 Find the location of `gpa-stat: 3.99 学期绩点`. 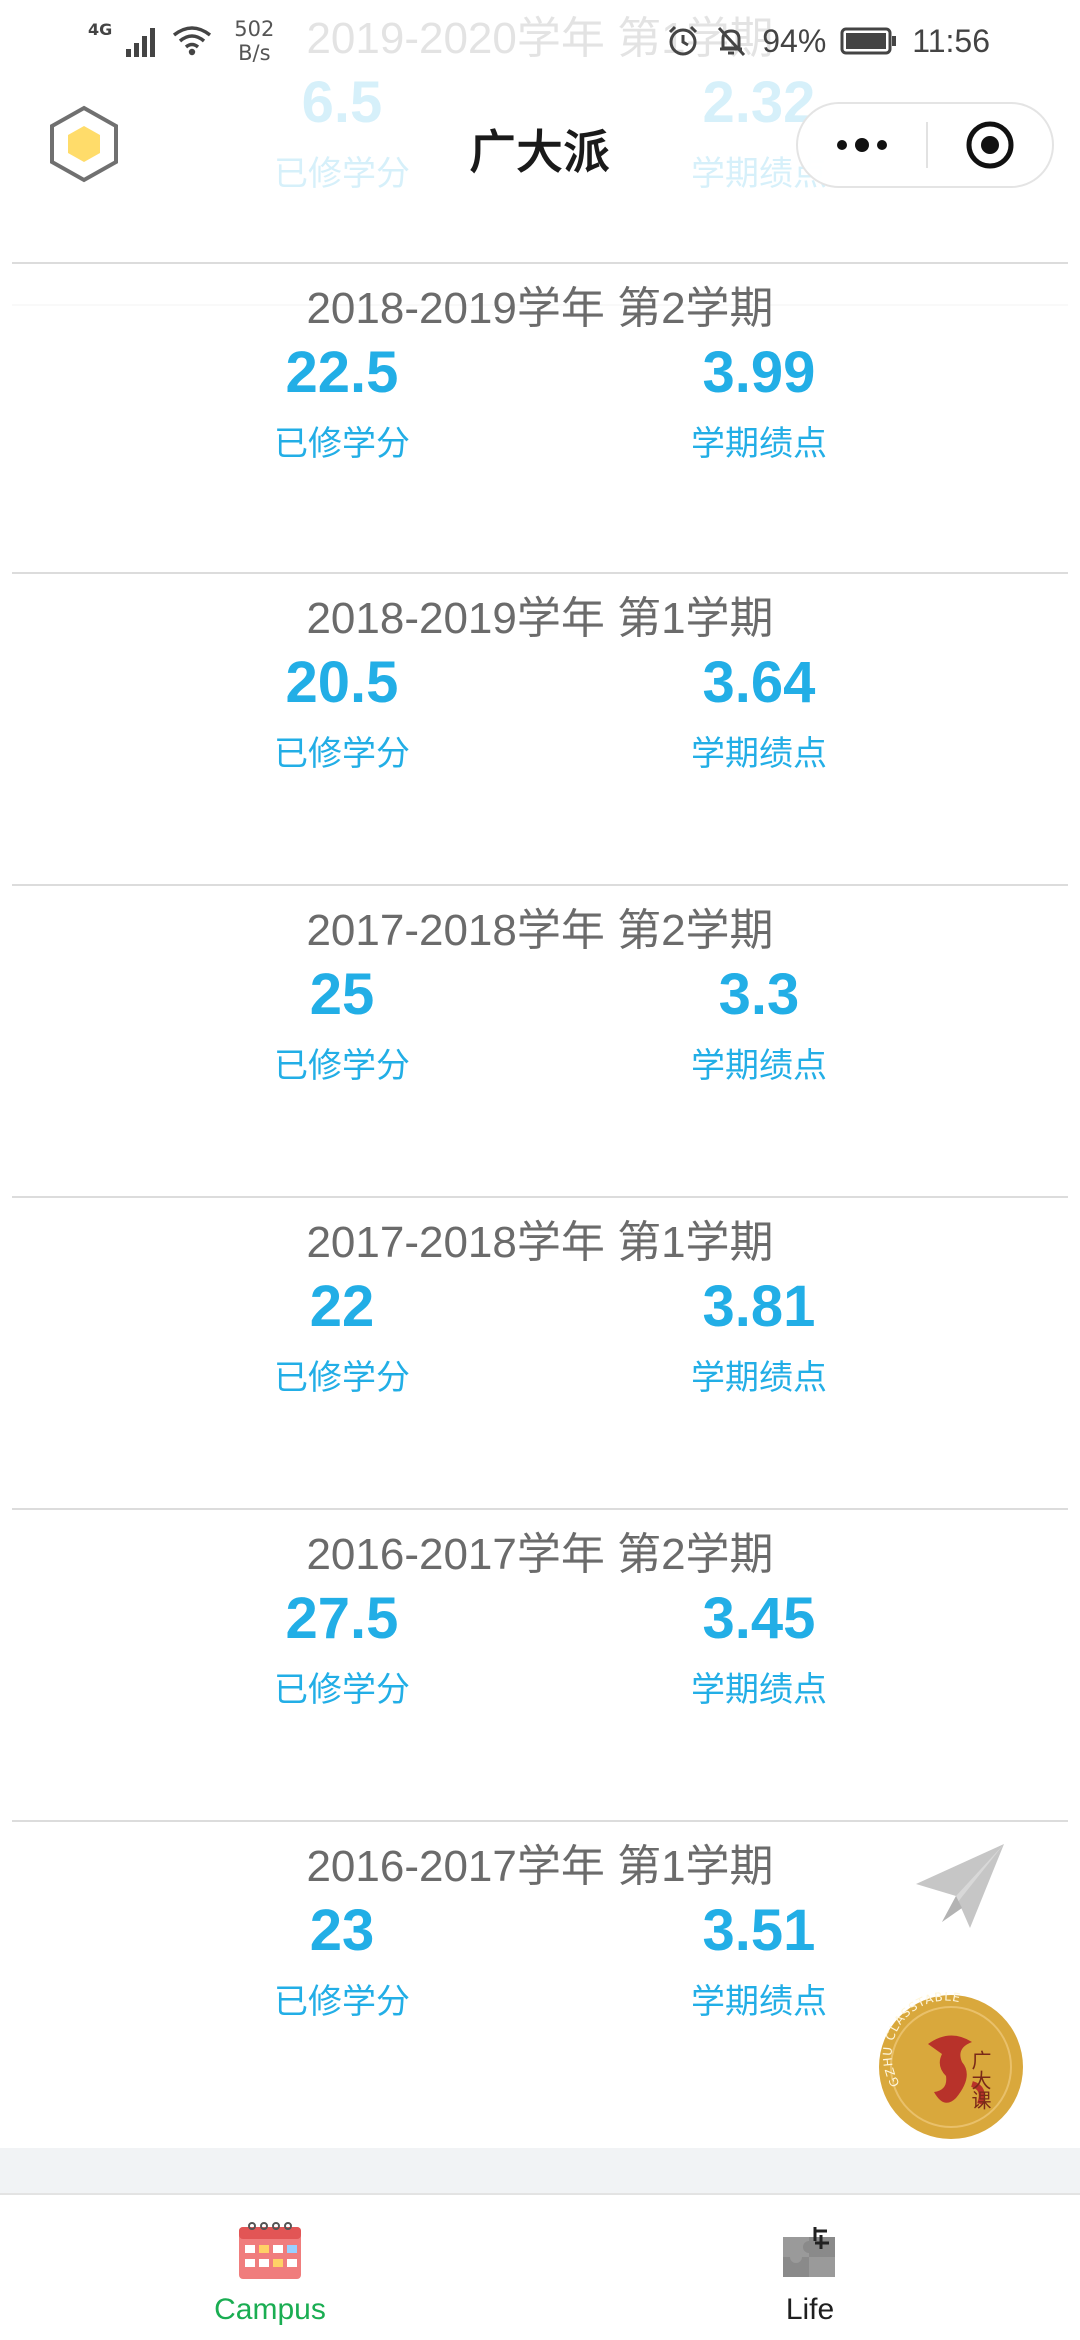

gpa-stat: 3.99 学期绩点 is located at coordinates (759, 401).